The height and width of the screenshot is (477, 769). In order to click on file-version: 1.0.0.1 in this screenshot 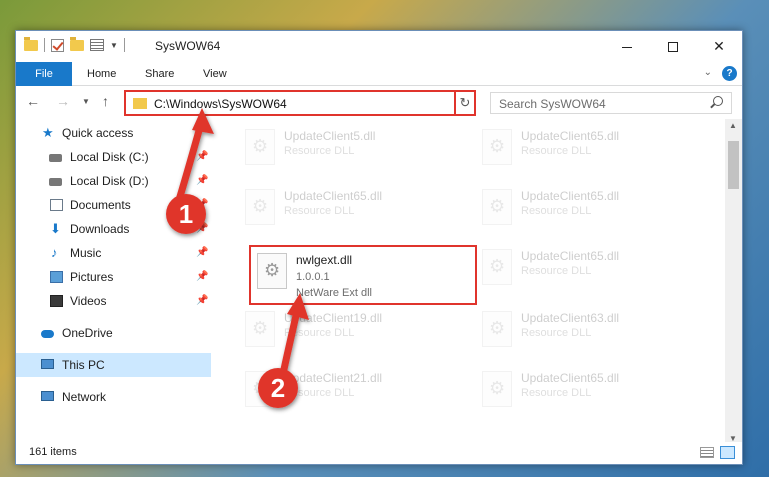, I will do `click(313, 277)`.